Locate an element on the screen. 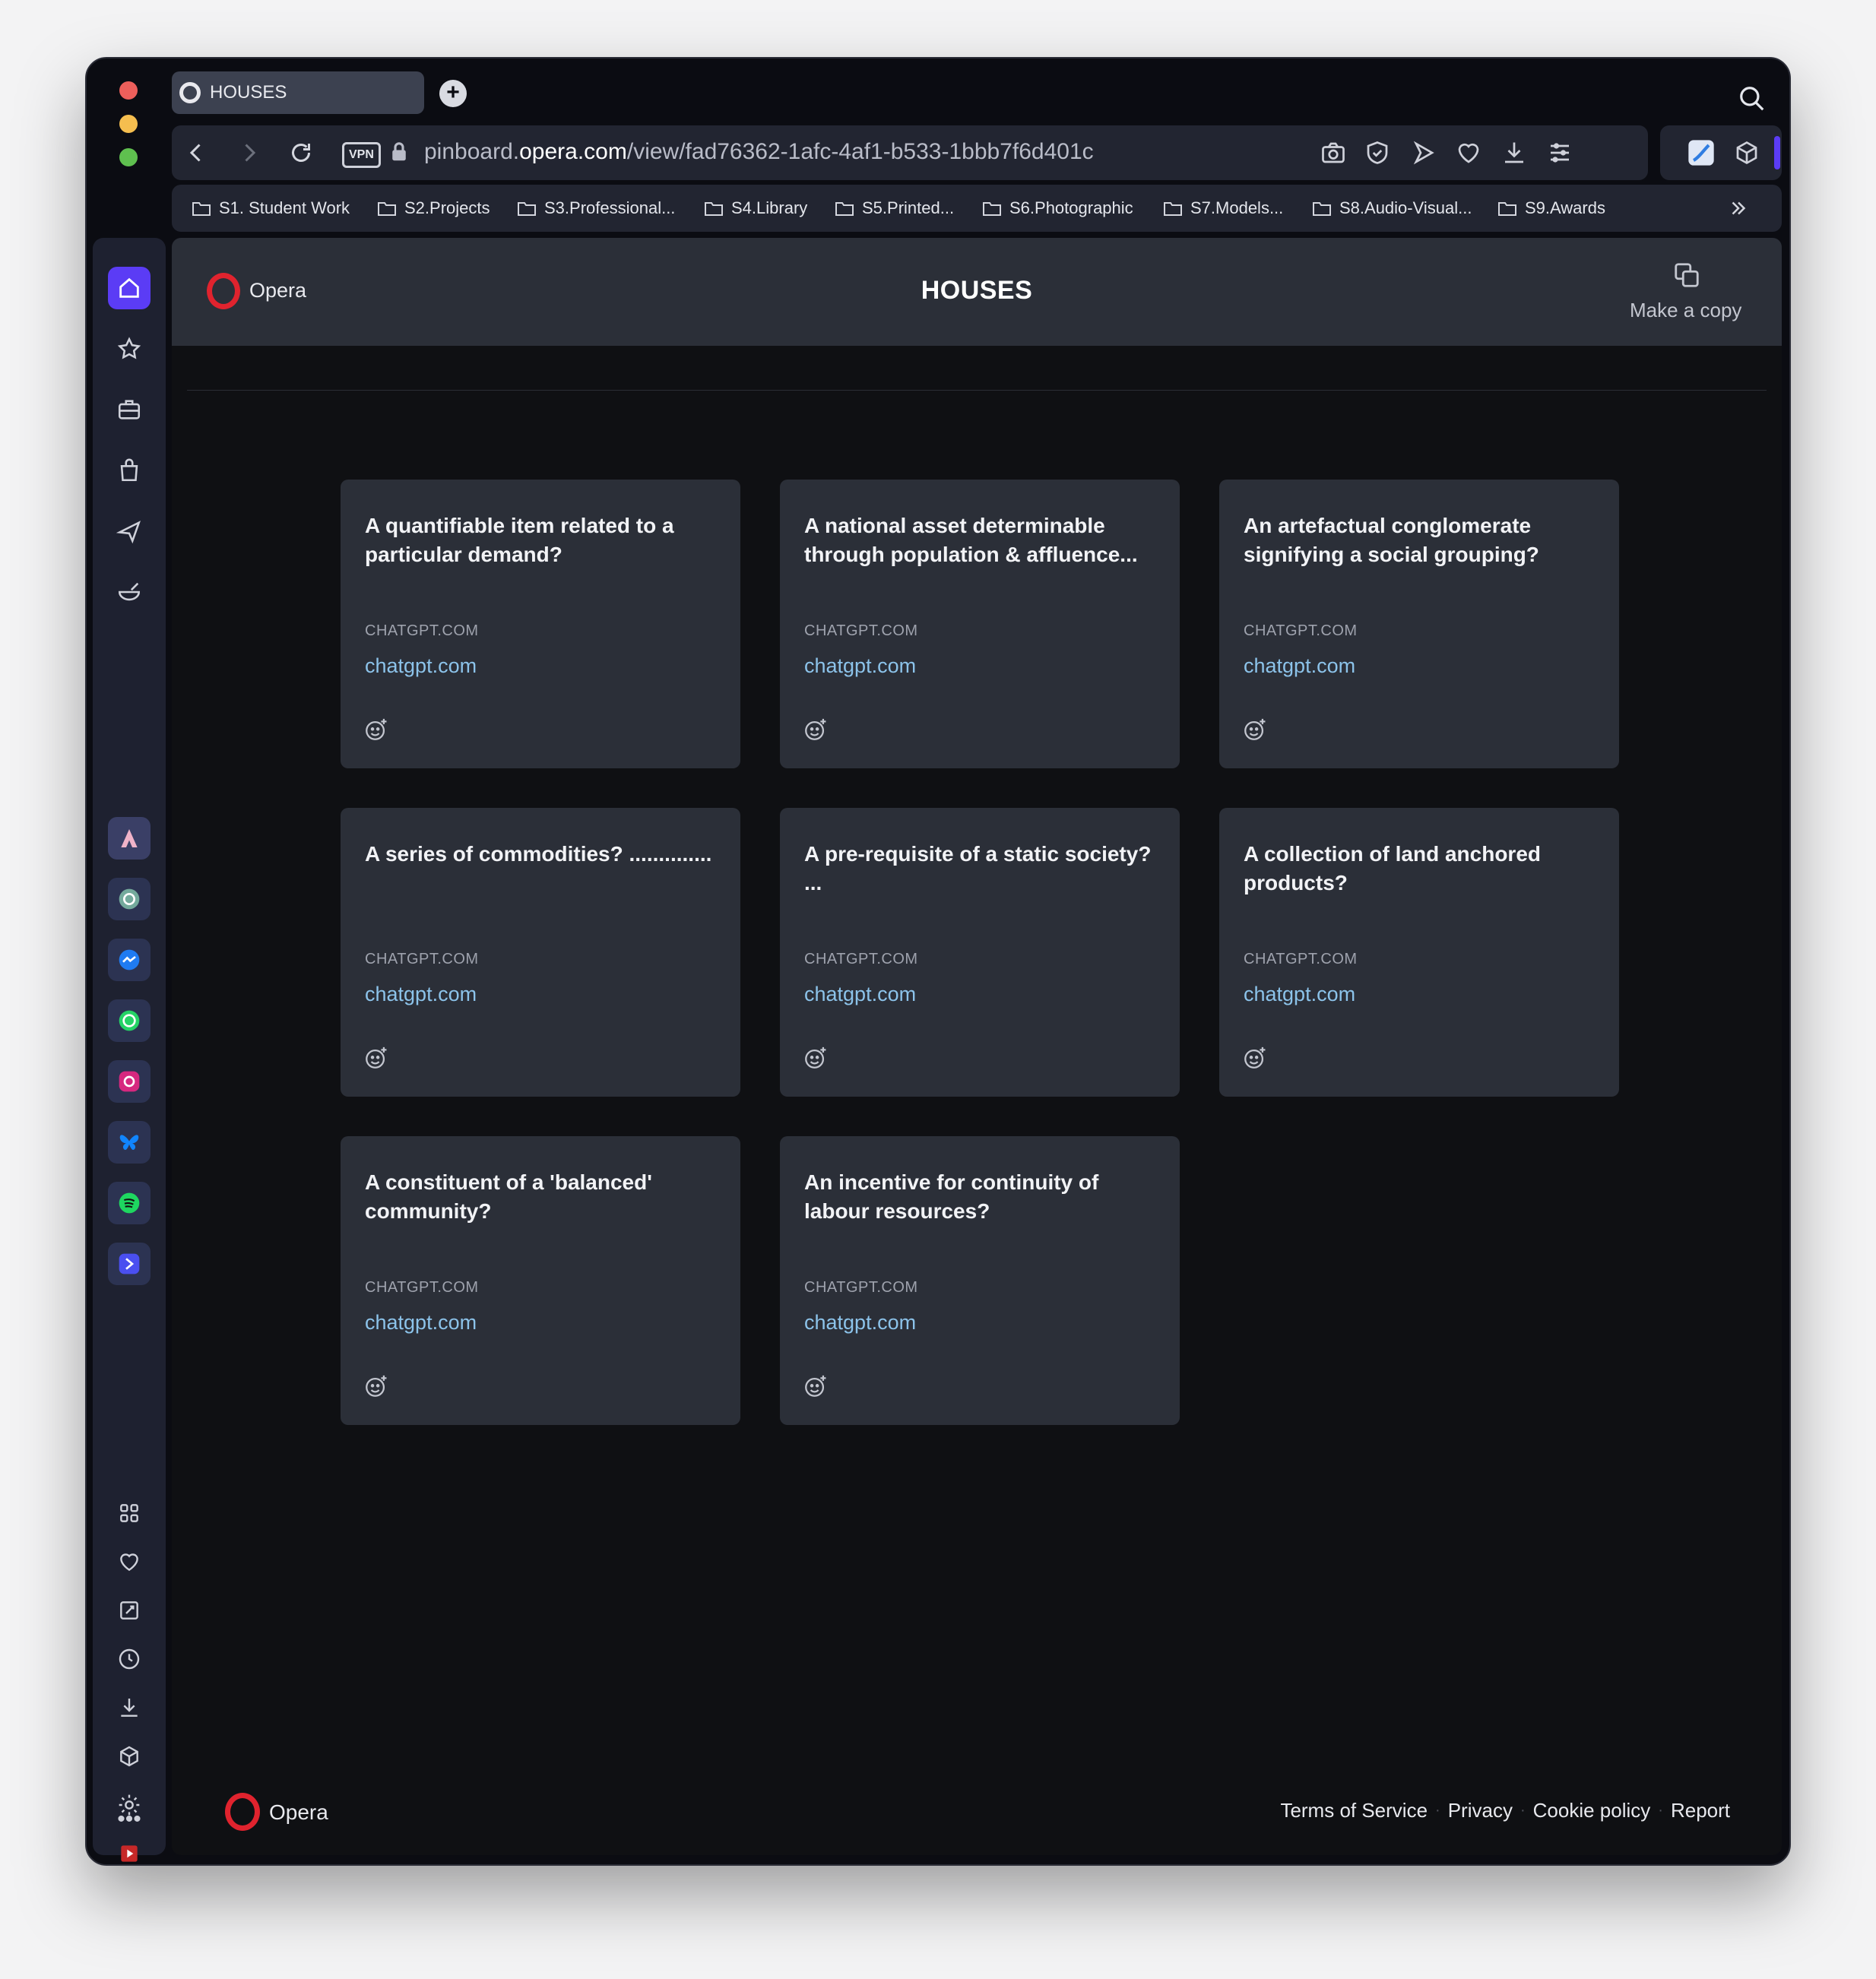 The width and height of the screenshot is (1876, 1979). sidebar-pinboards-button is located at coordinates (129, 1610).